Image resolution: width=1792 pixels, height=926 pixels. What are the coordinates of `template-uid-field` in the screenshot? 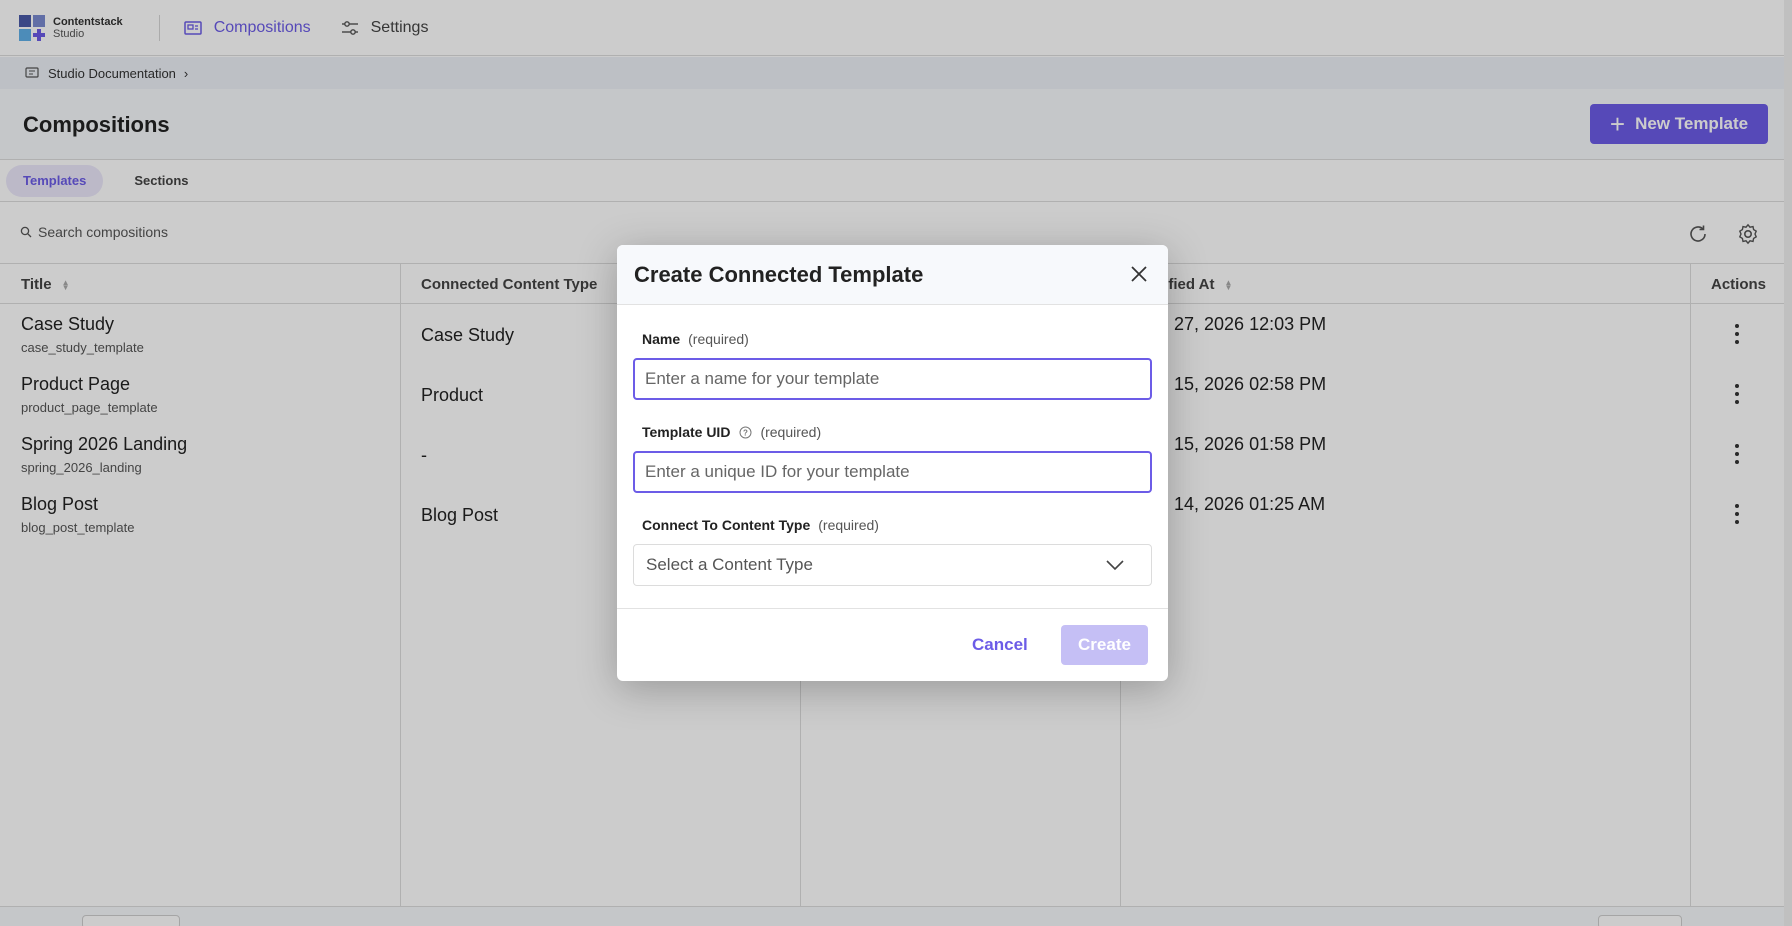 It's located at (892, 472).